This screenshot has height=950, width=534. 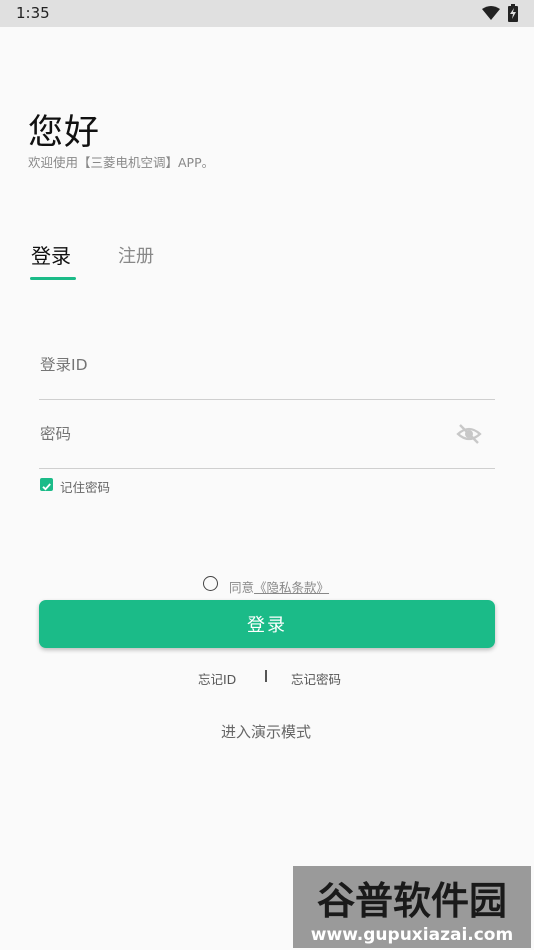 I want to click on forgot-password-link: 忘记密码, so click(x=316, y=678).